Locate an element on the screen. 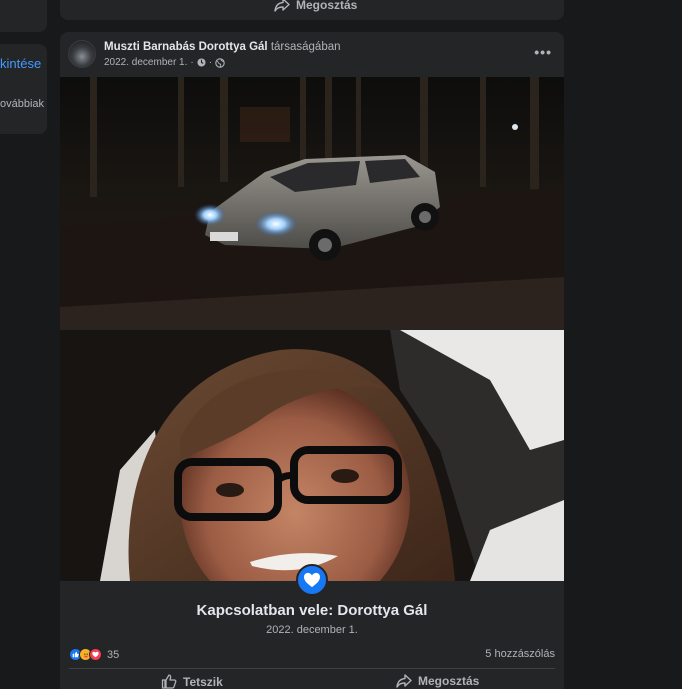 This screenshot has width=682, height=689. post-meta: 2022. december 1. · · is located at coordinates (164, 62).